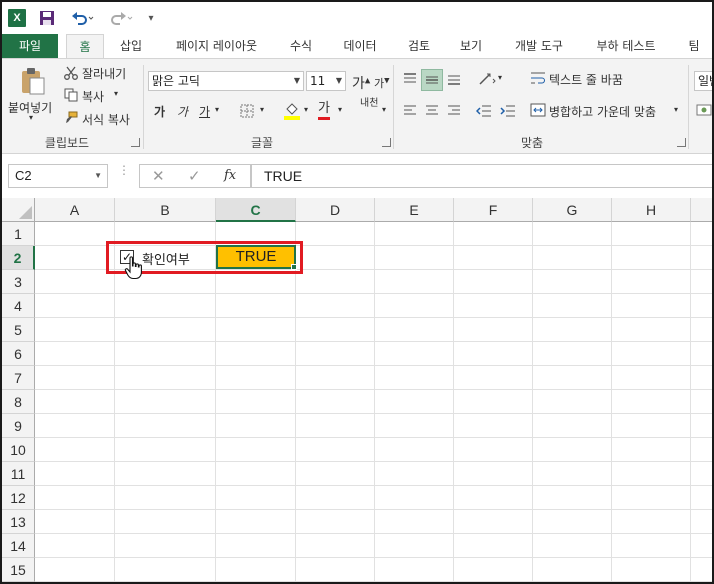 The height and width of the screenshot is (584, 714). Describe the element at coordinates (135, 142) in the screenshot. I see `clipboard-launcher-icon` at that location.